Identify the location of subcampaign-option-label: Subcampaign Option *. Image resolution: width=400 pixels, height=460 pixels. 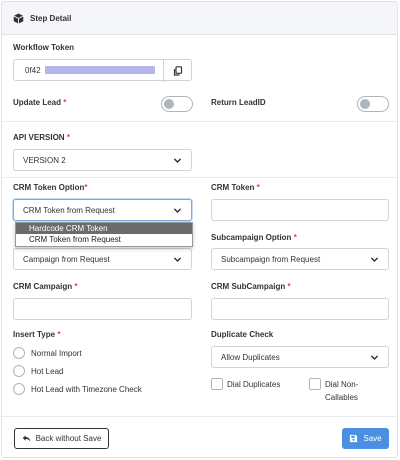
(254, 237).